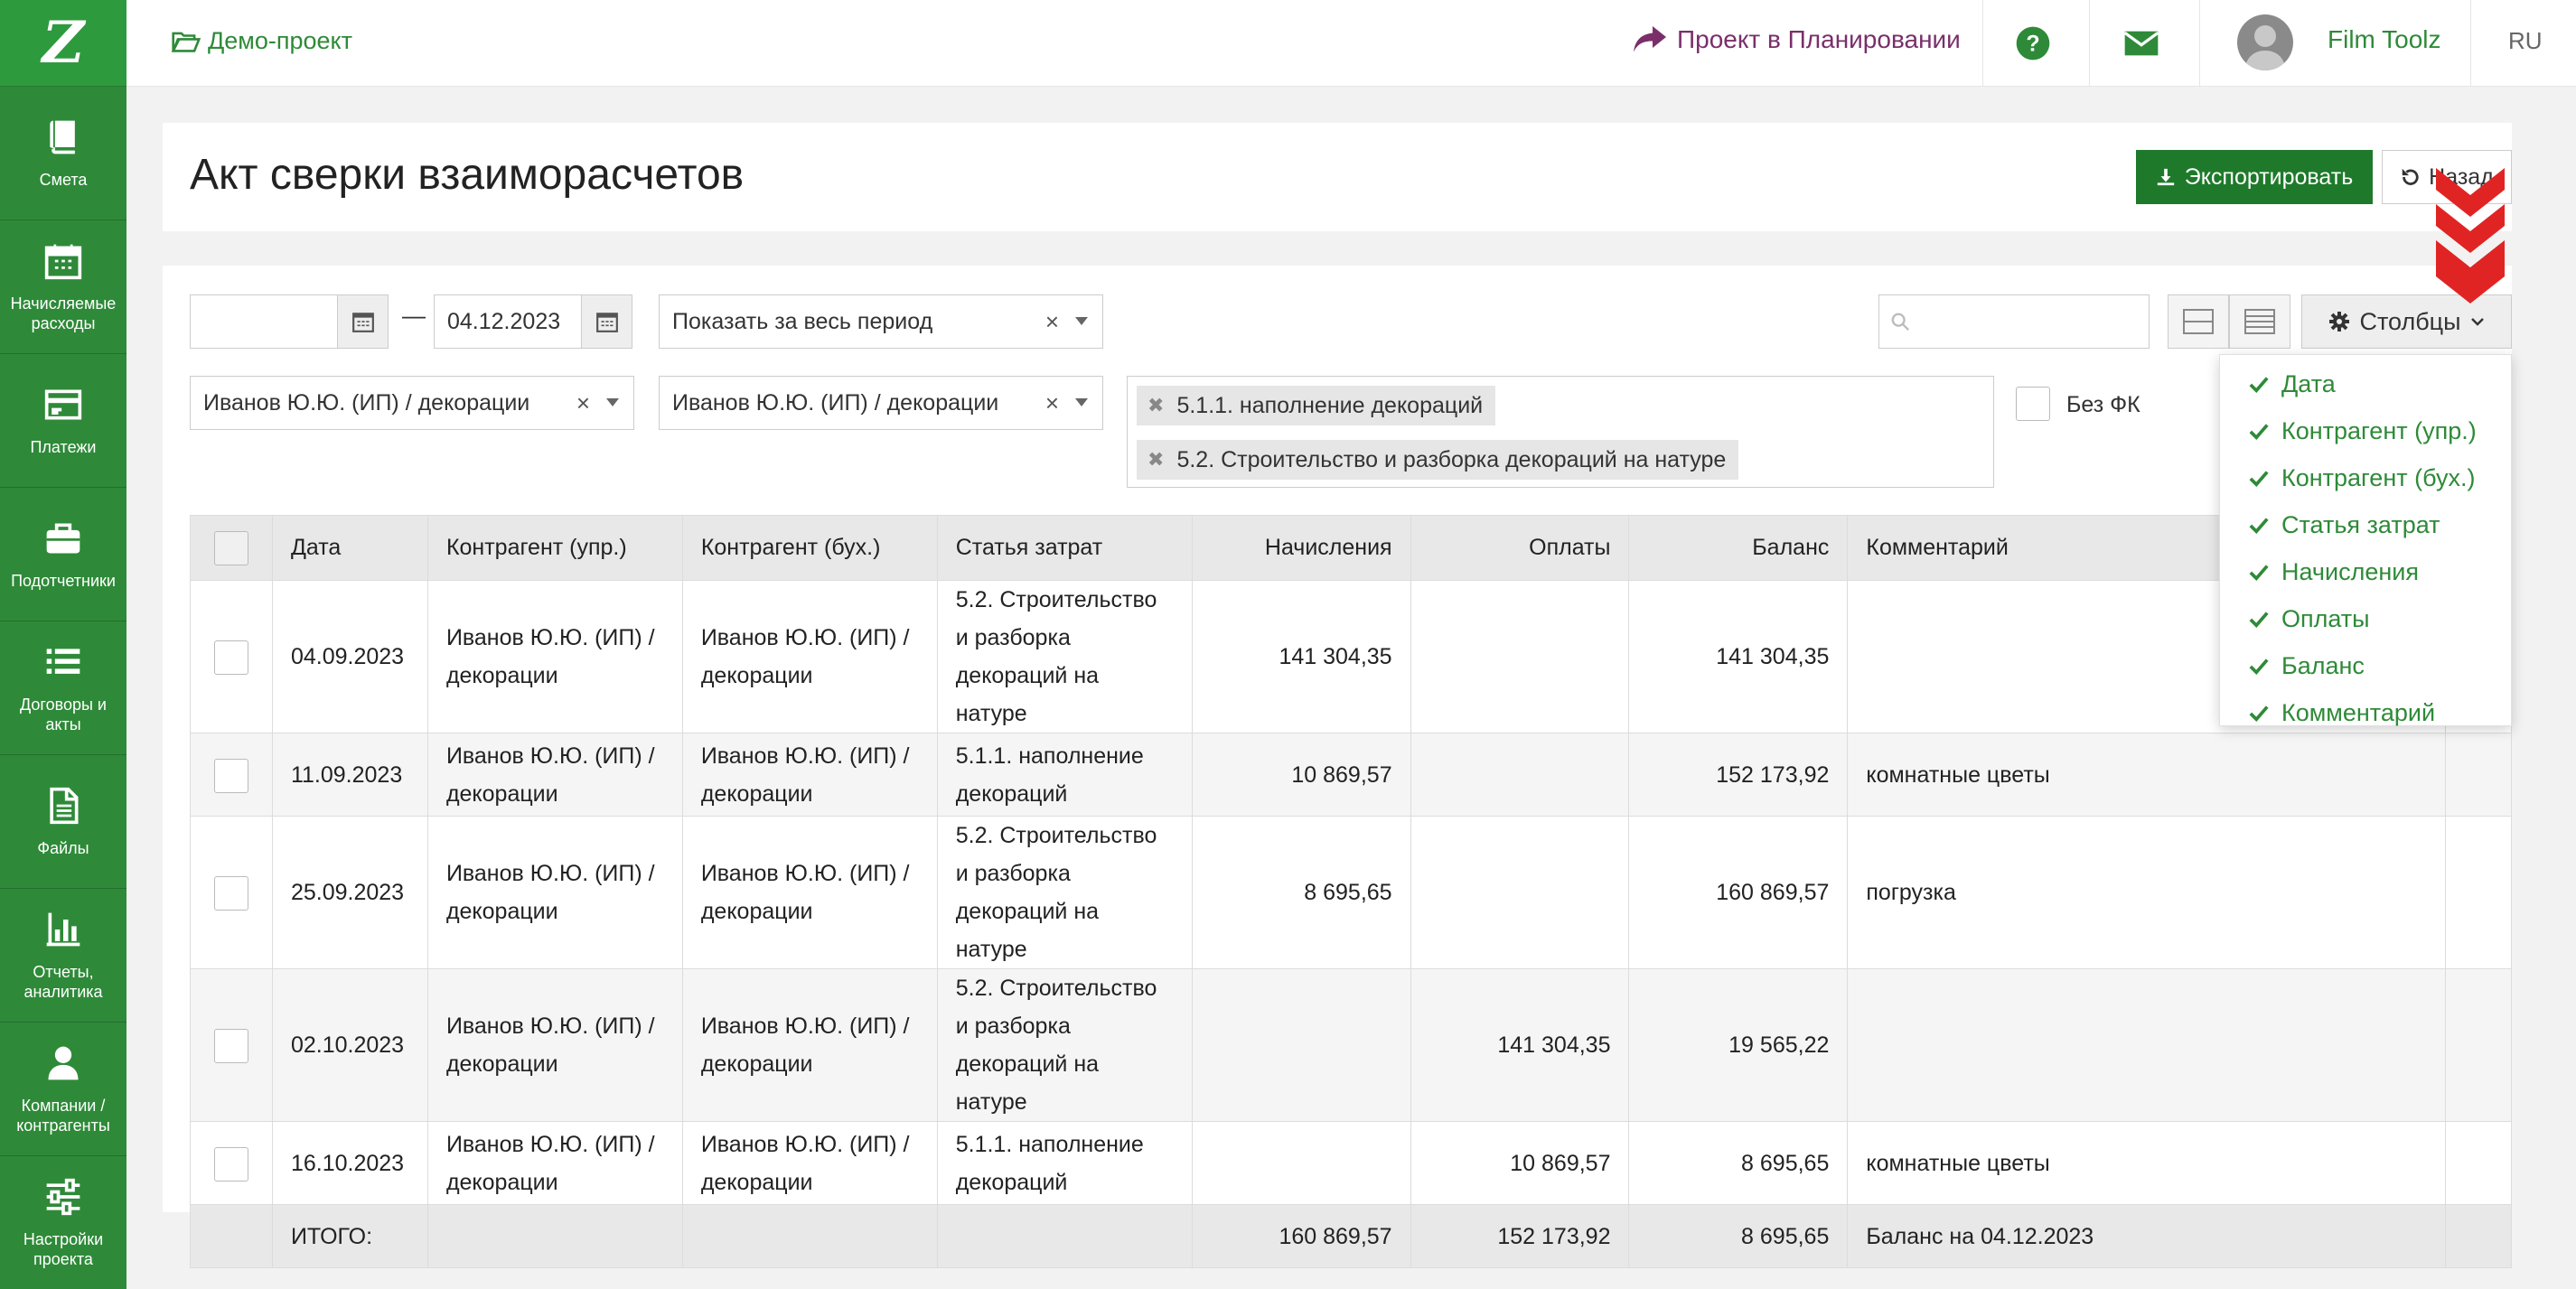 This screenshot has height=1289, width=2576. Describe the element at coordinates (63, 1222) in the screenshot. I see `sidebar-item-settings: Настройки проекта` at that location.